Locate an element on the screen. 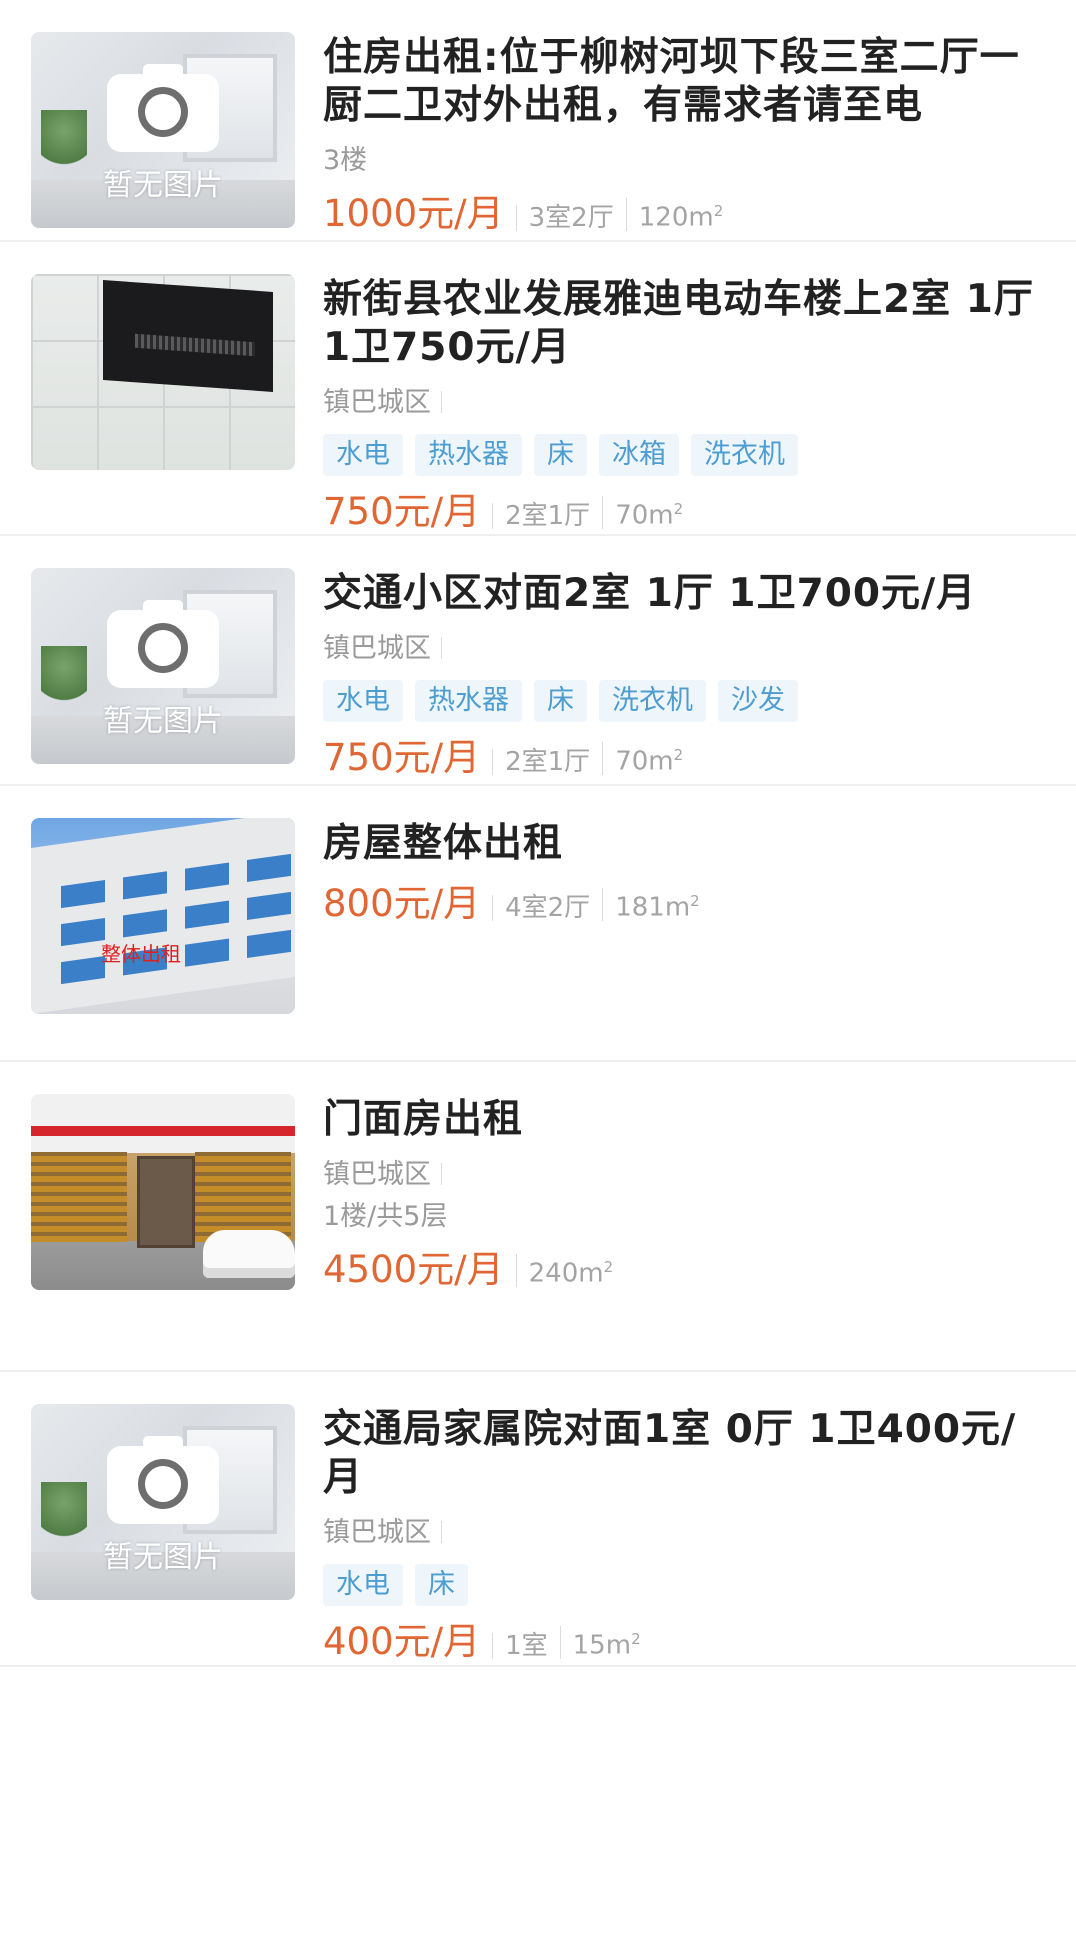 The height and width of the screenshot is (1949, 1076). listing-price: 400元/月 is located at coordinates (402, 1641).